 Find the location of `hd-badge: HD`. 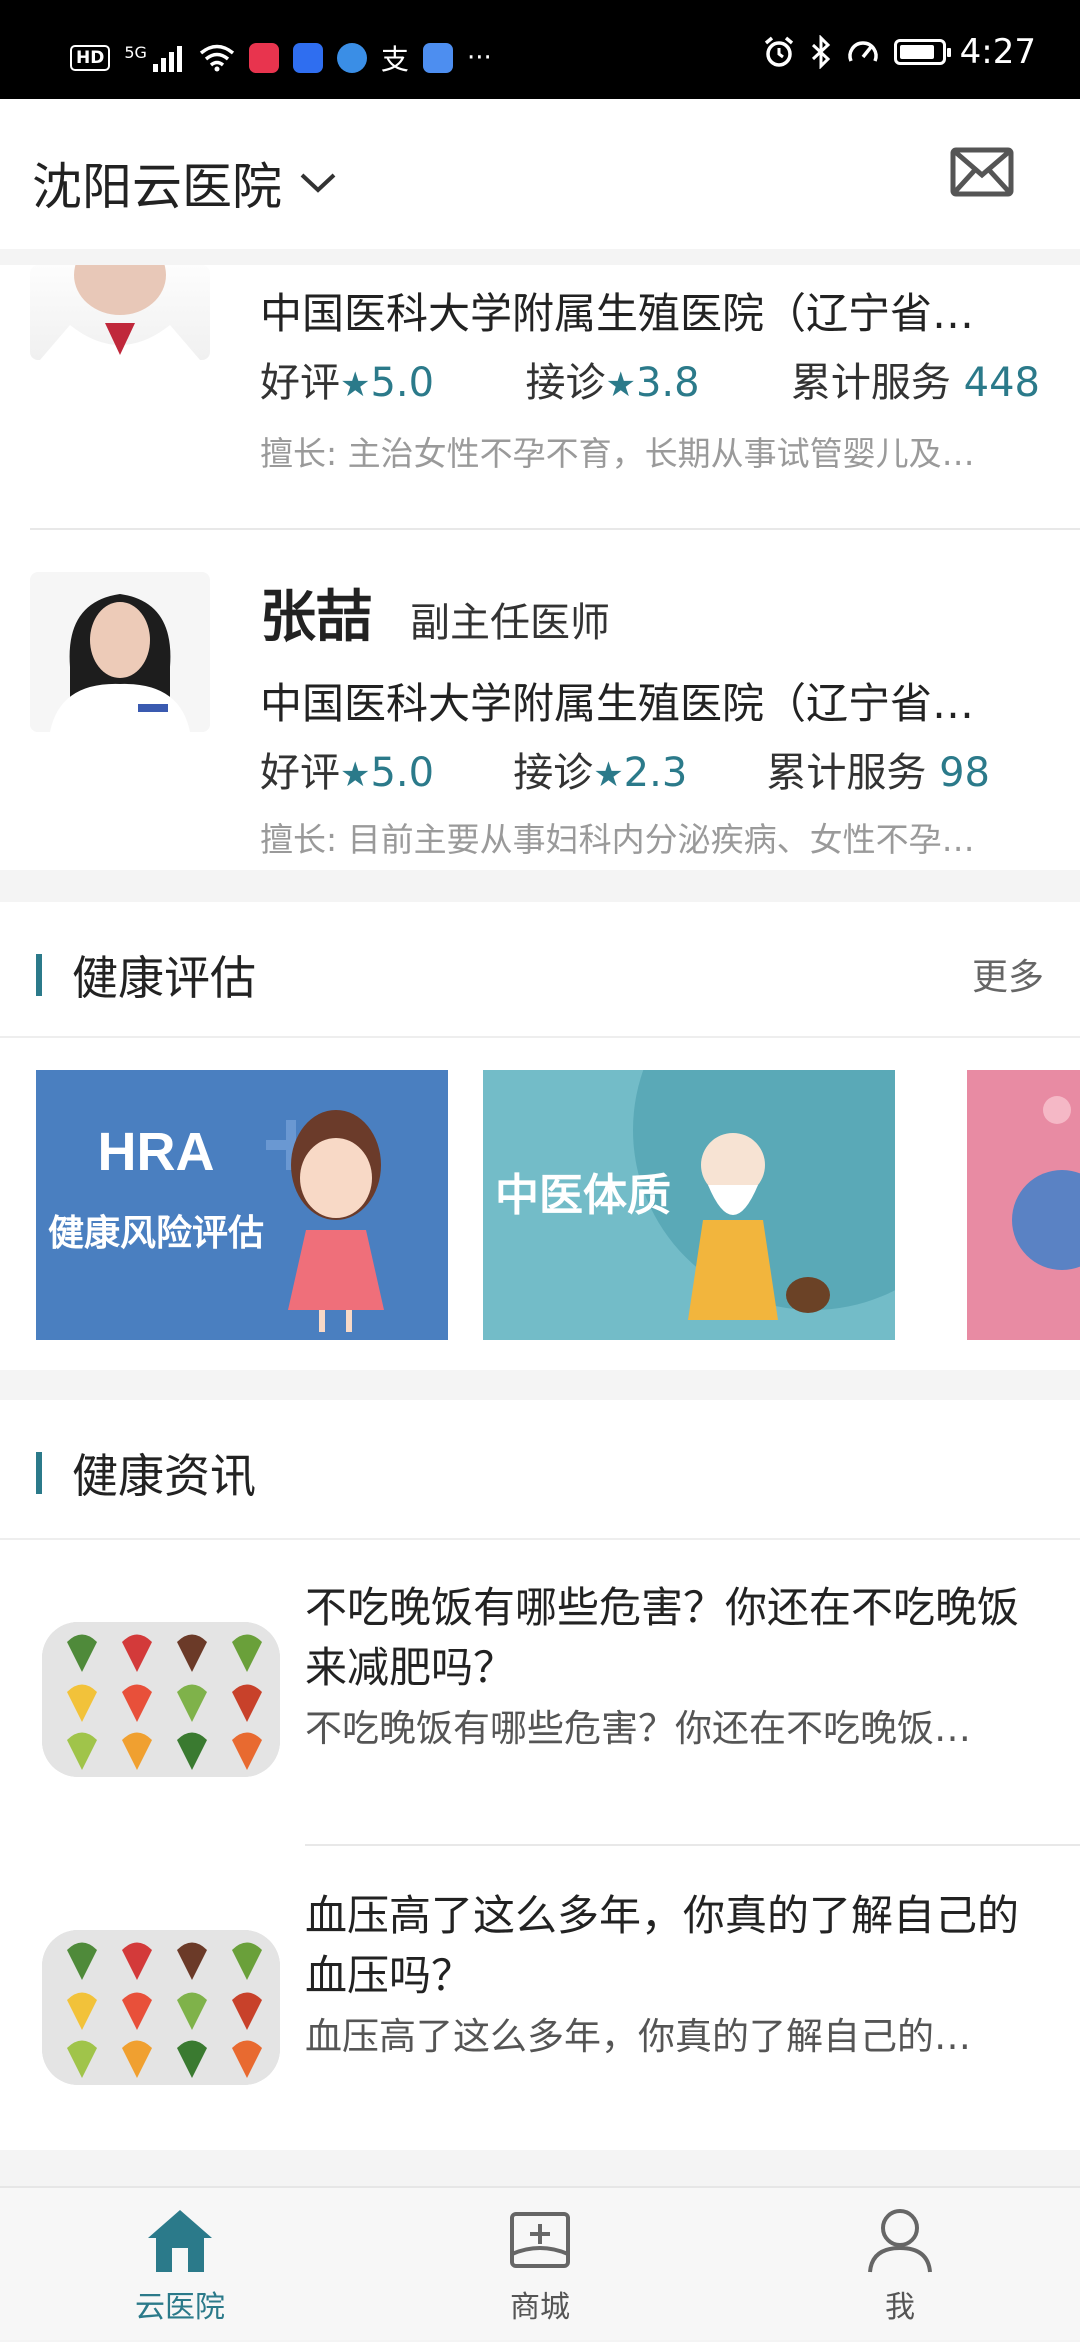

hd-badge: HD is located at coordinates (90, 58).